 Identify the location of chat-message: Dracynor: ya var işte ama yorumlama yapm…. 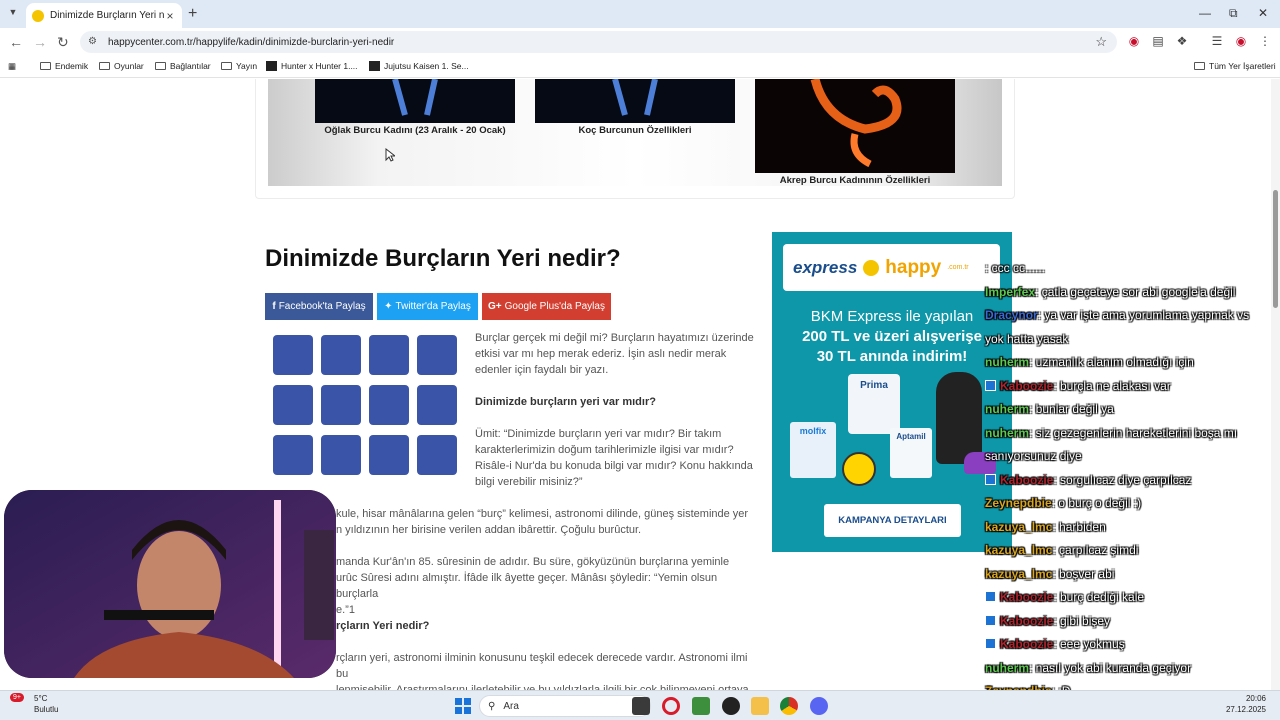
(1117, 315).